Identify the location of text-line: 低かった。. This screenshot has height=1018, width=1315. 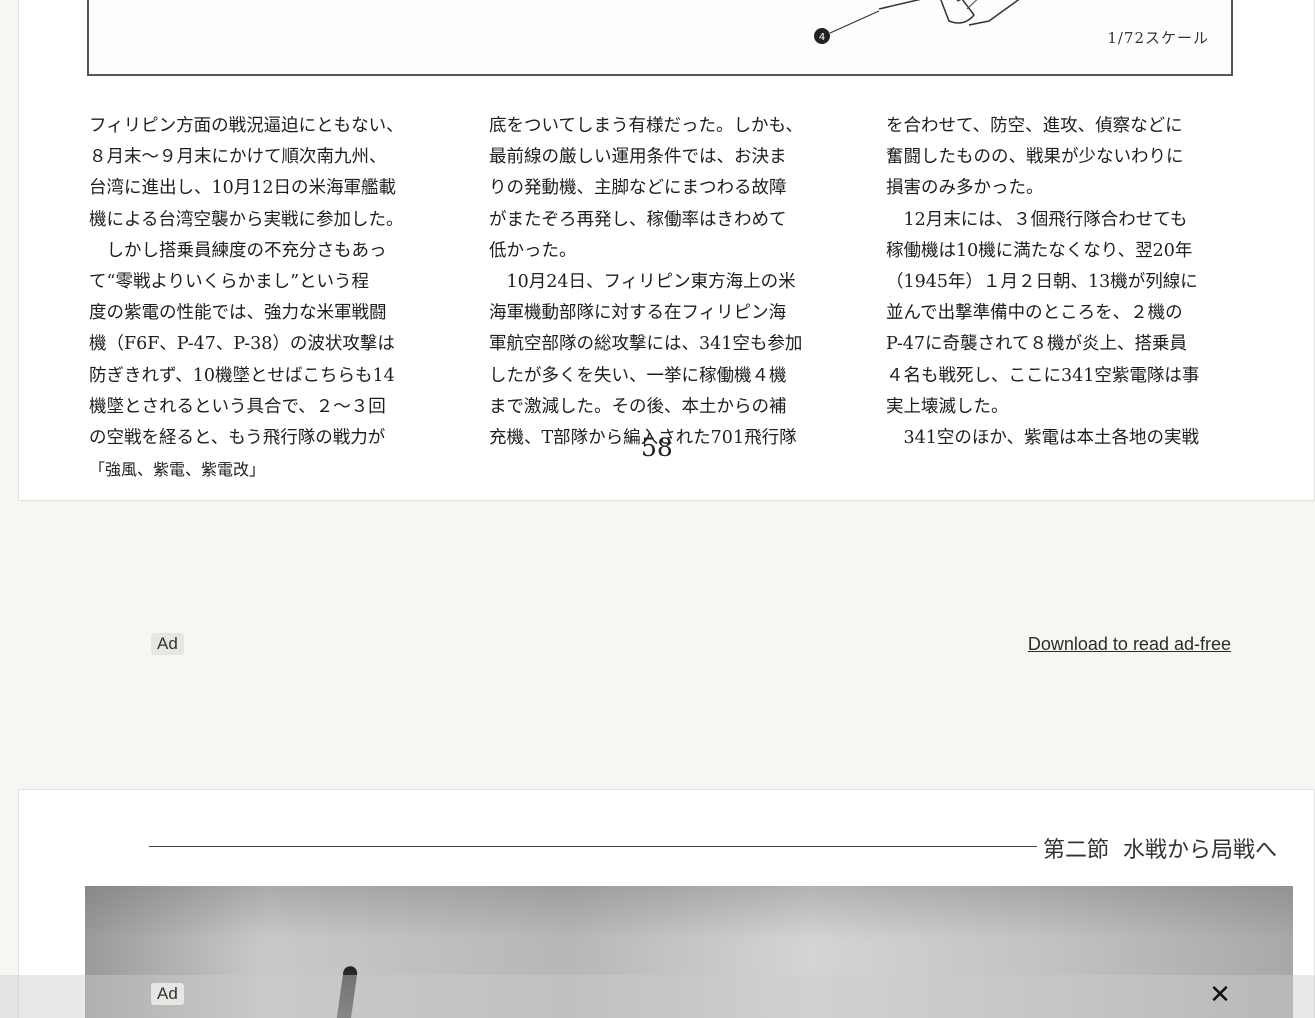
(533, 250).